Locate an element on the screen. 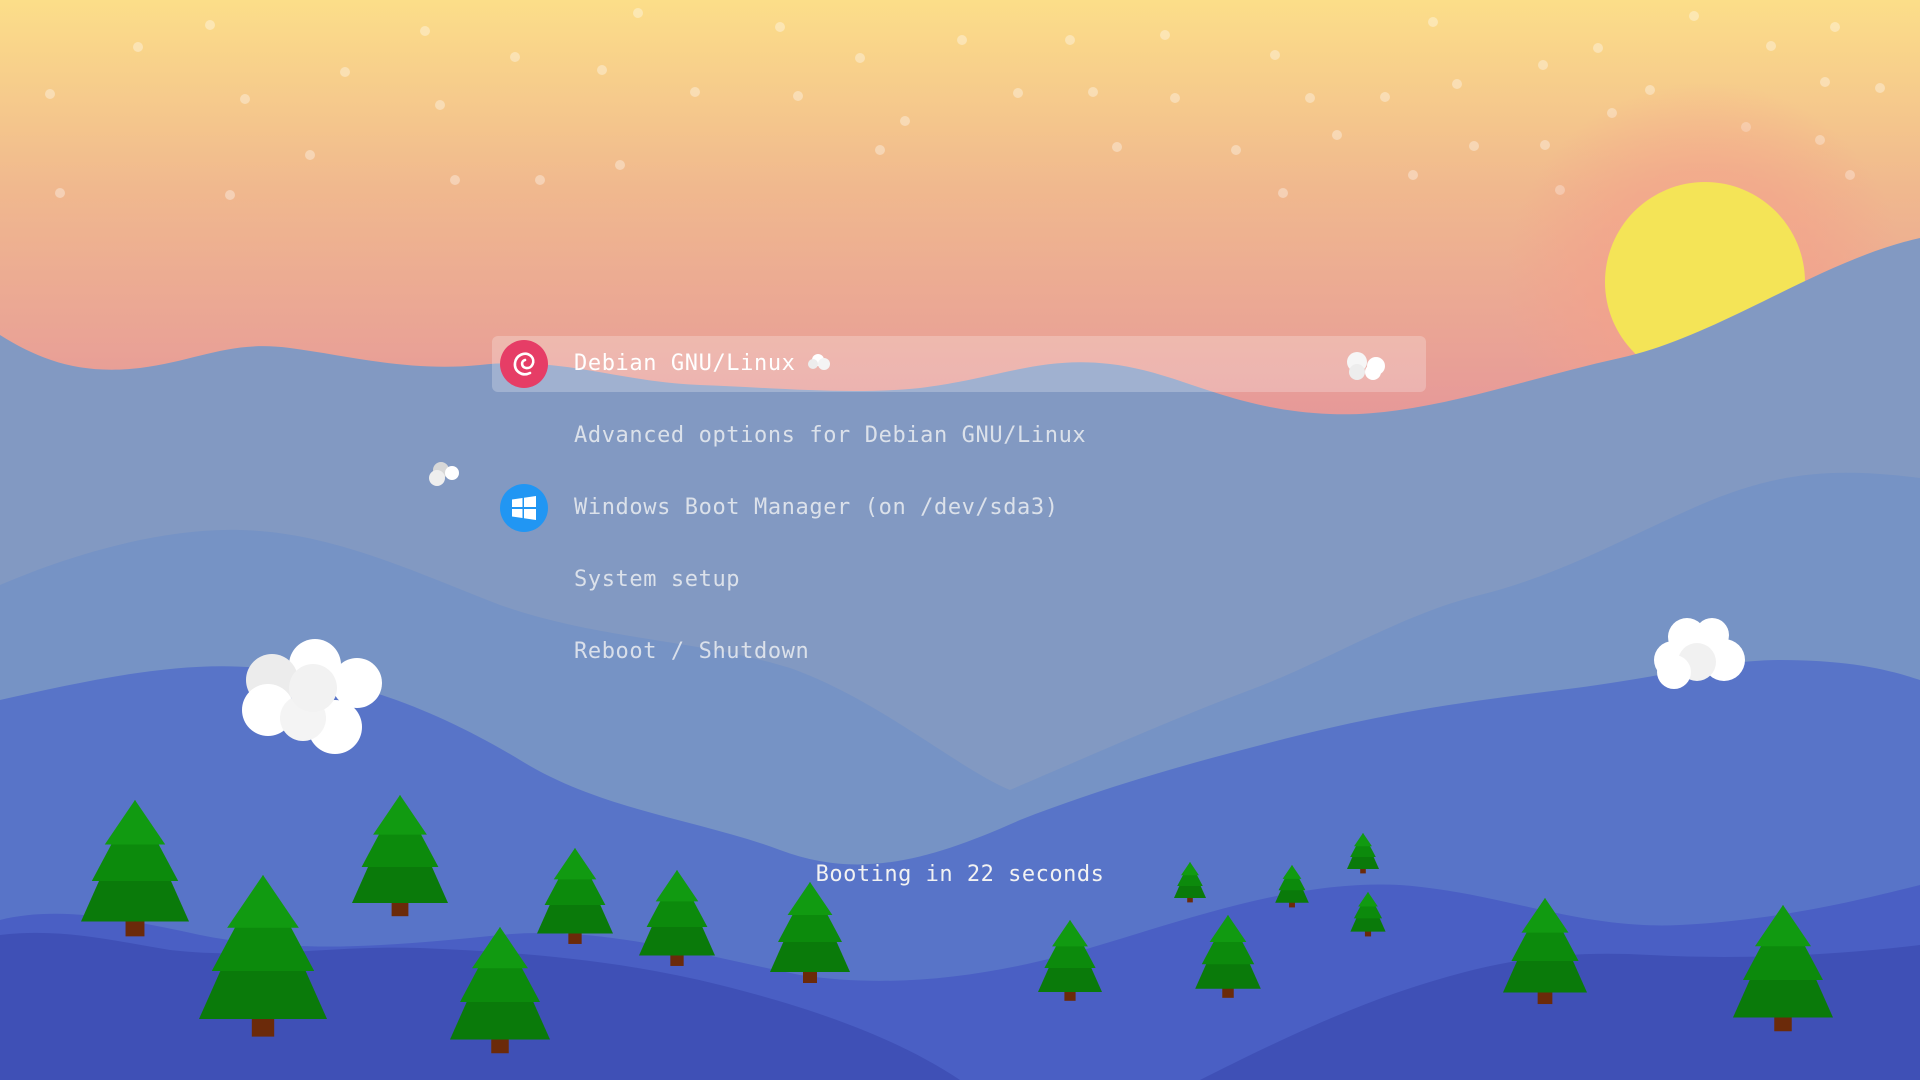 The height and width of the screenshot is (1080, 1920). boot-entry-label: Debian GNU/Linux is located at coordinates (685, 363).